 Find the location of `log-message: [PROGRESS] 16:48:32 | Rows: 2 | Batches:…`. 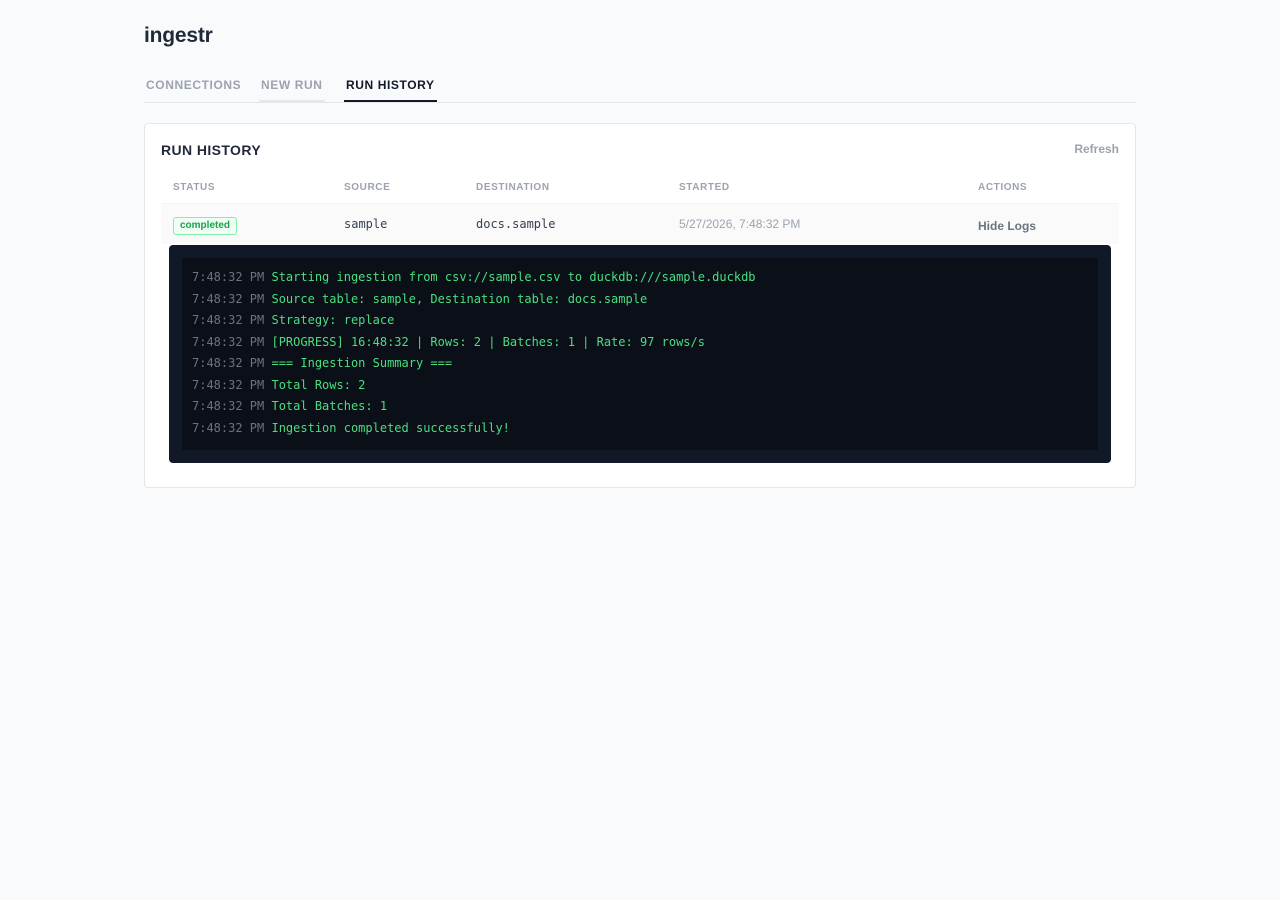

log-message: [PROGRESS] 16:48:32 | Rows: 2 | Batches:… is located at coordinates (488, 342).